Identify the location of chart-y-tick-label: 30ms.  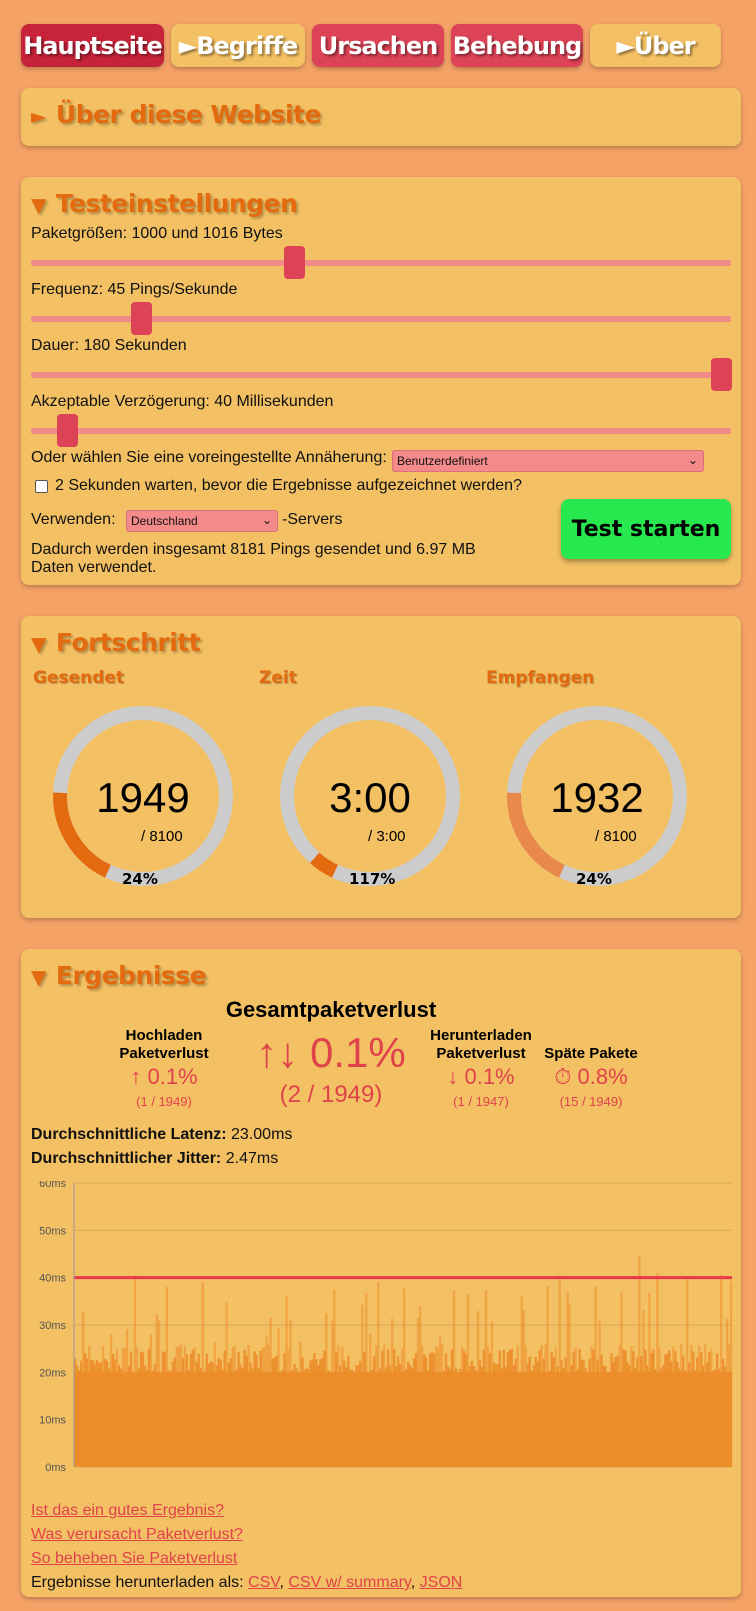
(52, 1326).